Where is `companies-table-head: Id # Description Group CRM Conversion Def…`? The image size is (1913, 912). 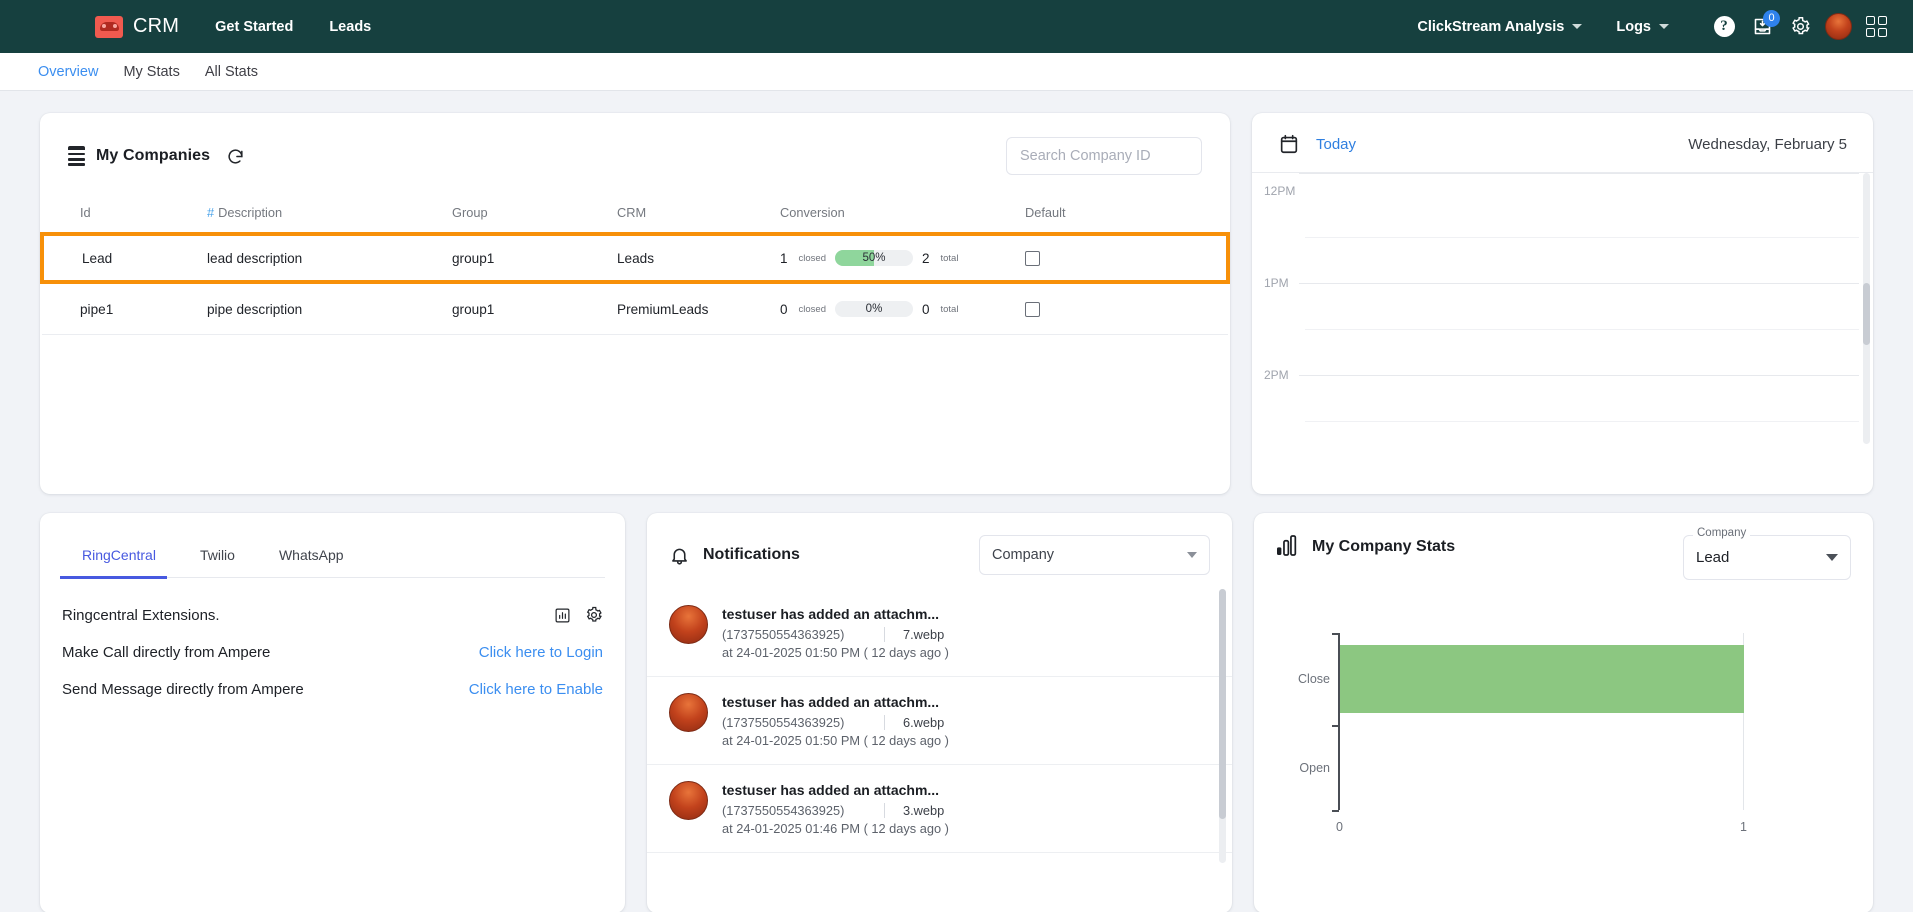 companies-table-head: Id # Description Group CRM Conversion Def… is located at coordinates (635, 215).